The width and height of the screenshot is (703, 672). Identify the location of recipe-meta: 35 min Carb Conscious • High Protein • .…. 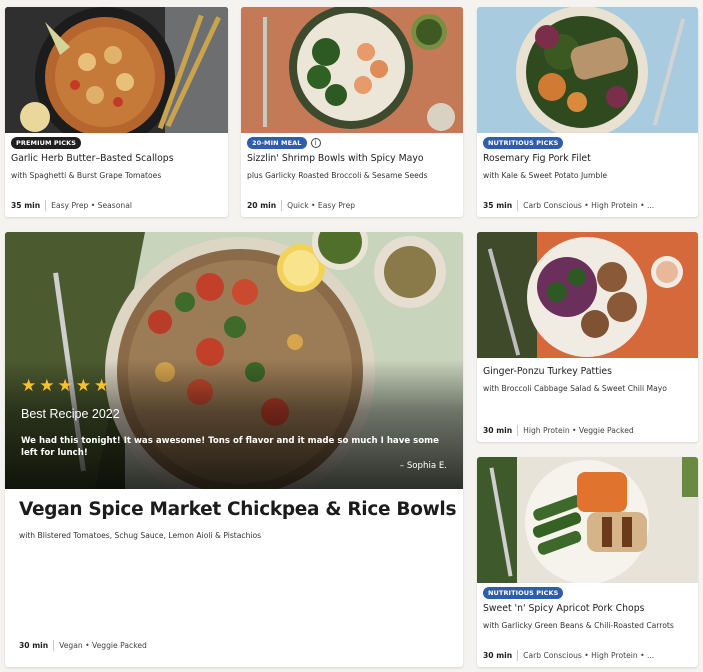
(568, 205).